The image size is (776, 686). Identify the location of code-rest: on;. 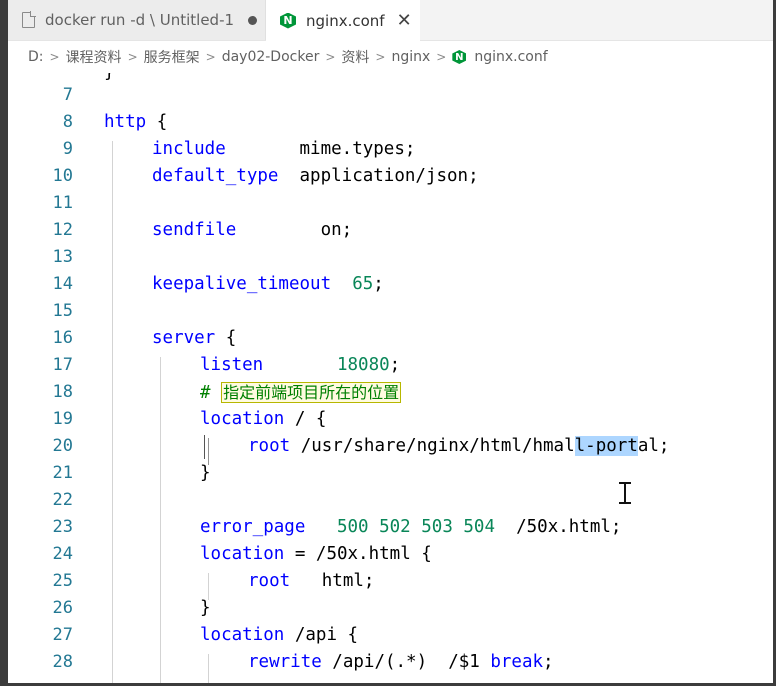
(294, 230).